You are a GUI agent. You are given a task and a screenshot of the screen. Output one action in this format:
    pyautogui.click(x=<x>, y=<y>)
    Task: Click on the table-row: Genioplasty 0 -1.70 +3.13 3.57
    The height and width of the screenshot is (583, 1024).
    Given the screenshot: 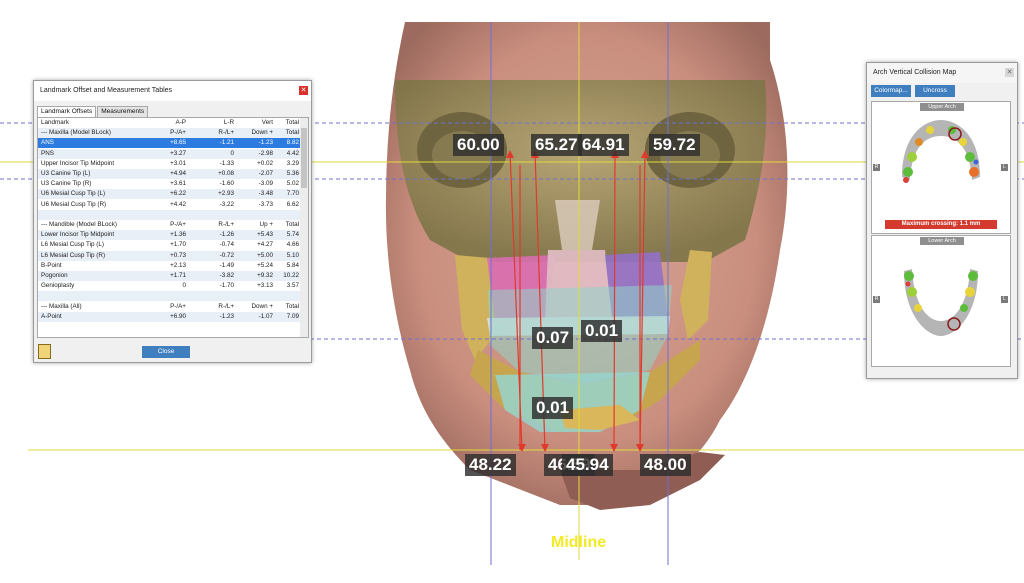 What is the action you would take?
    pyautogui.click(x=169, y=286)
    